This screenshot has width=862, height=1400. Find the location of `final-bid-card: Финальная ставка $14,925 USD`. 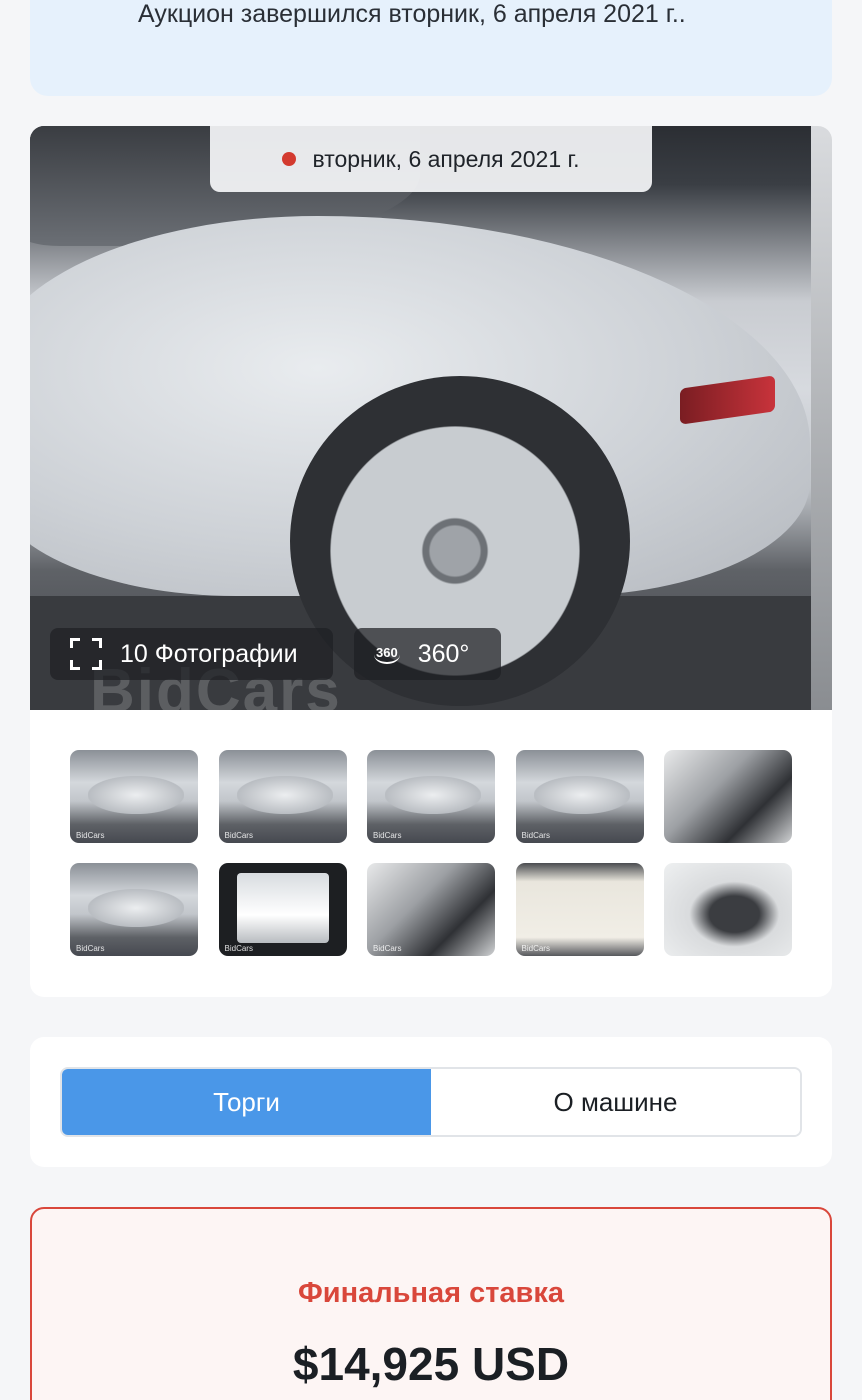

final-bid-card: Финальная ставка $14,925 USD is located at coordinates (431, 1303).